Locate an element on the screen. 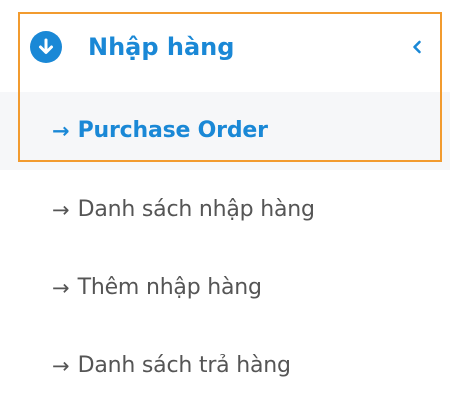 The width and height of the screenshot is (450, 412). submenu-item-danh-sach-tra-hang: → Danh sách trả hàng is located at coordinates (171, 366).